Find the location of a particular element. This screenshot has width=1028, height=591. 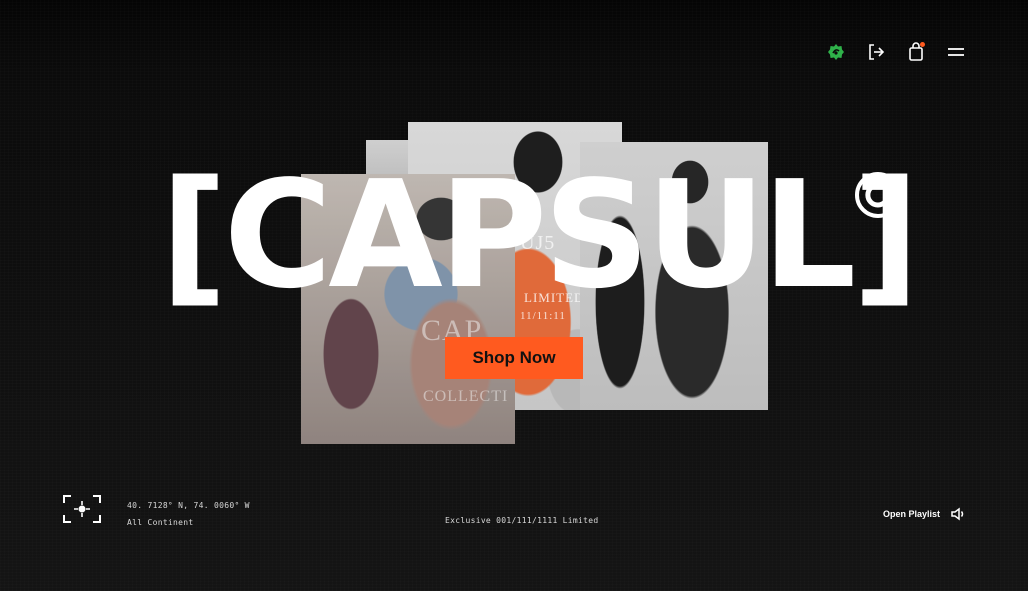

location-info: 40. 7128° N, 74. 0060° W All Continent is located at coordinates (188, 514).